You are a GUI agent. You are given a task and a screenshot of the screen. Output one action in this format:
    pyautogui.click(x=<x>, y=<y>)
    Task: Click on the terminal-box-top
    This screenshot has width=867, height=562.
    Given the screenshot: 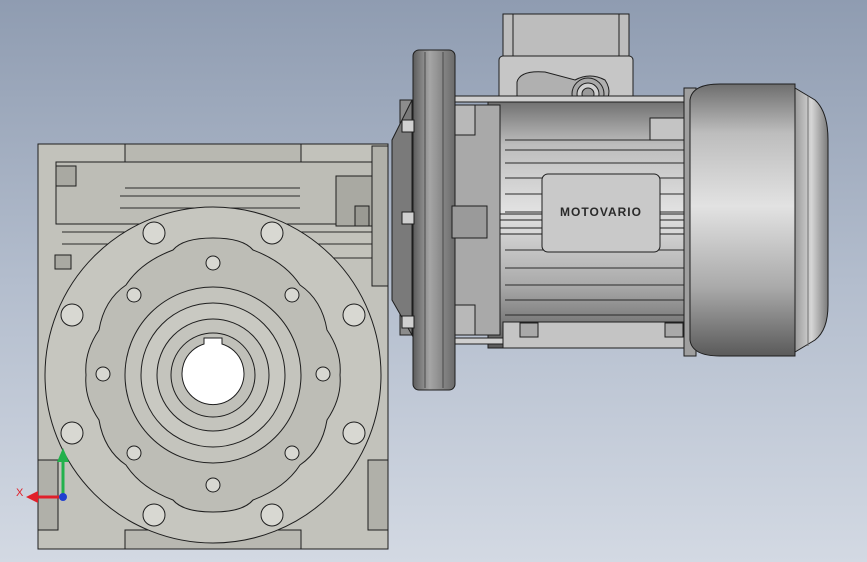 What is the action you would take?
    pyautogui.click(x=566, y=35)
    